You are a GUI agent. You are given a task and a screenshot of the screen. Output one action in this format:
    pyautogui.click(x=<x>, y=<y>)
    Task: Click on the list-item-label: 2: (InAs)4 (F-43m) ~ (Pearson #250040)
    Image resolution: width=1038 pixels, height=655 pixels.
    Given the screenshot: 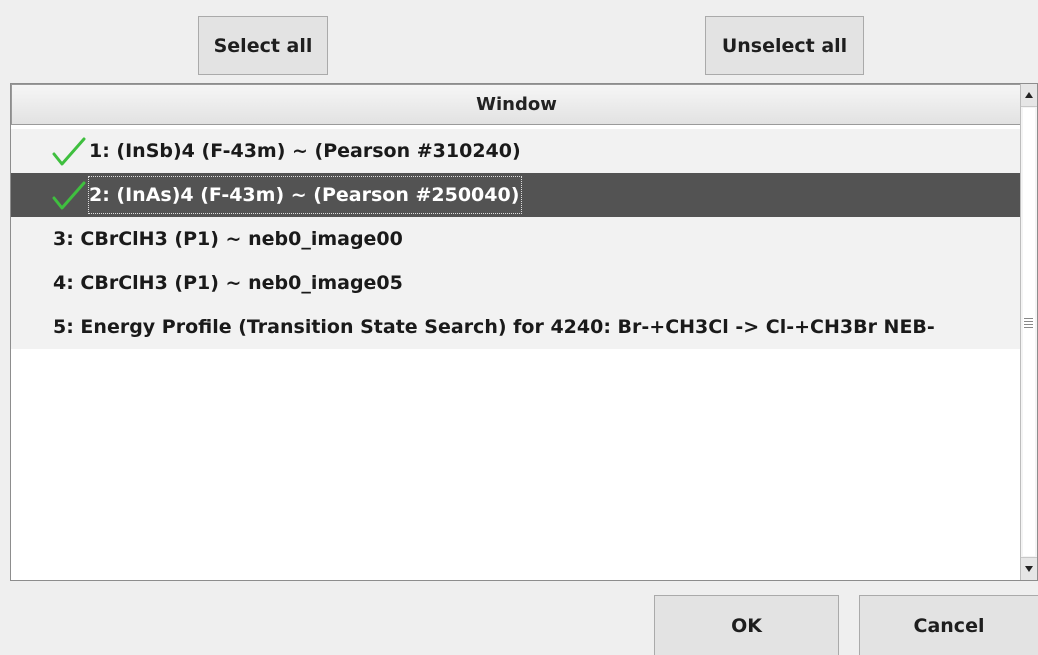 What is the action you would take?
    pyautogui.click(x=305, y=195)
    